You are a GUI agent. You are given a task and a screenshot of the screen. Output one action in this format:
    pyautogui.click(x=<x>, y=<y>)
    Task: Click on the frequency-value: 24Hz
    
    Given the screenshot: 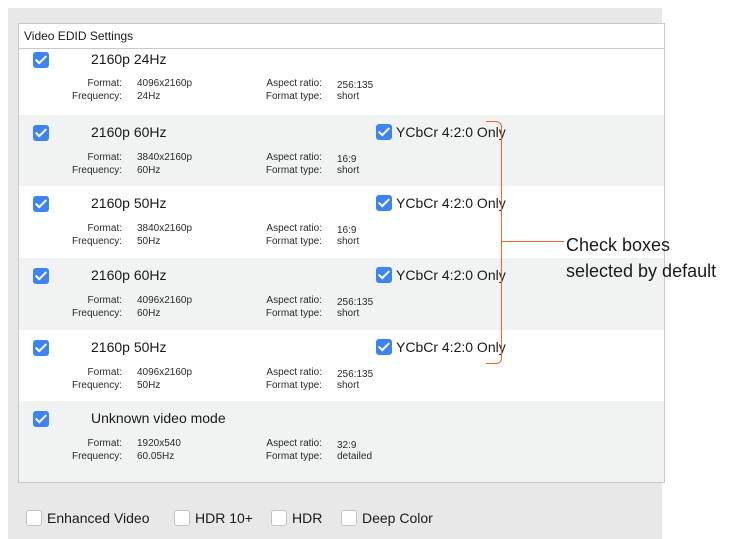 What is the action you would take?
    pyautogui.click(x=149, y=96)
    